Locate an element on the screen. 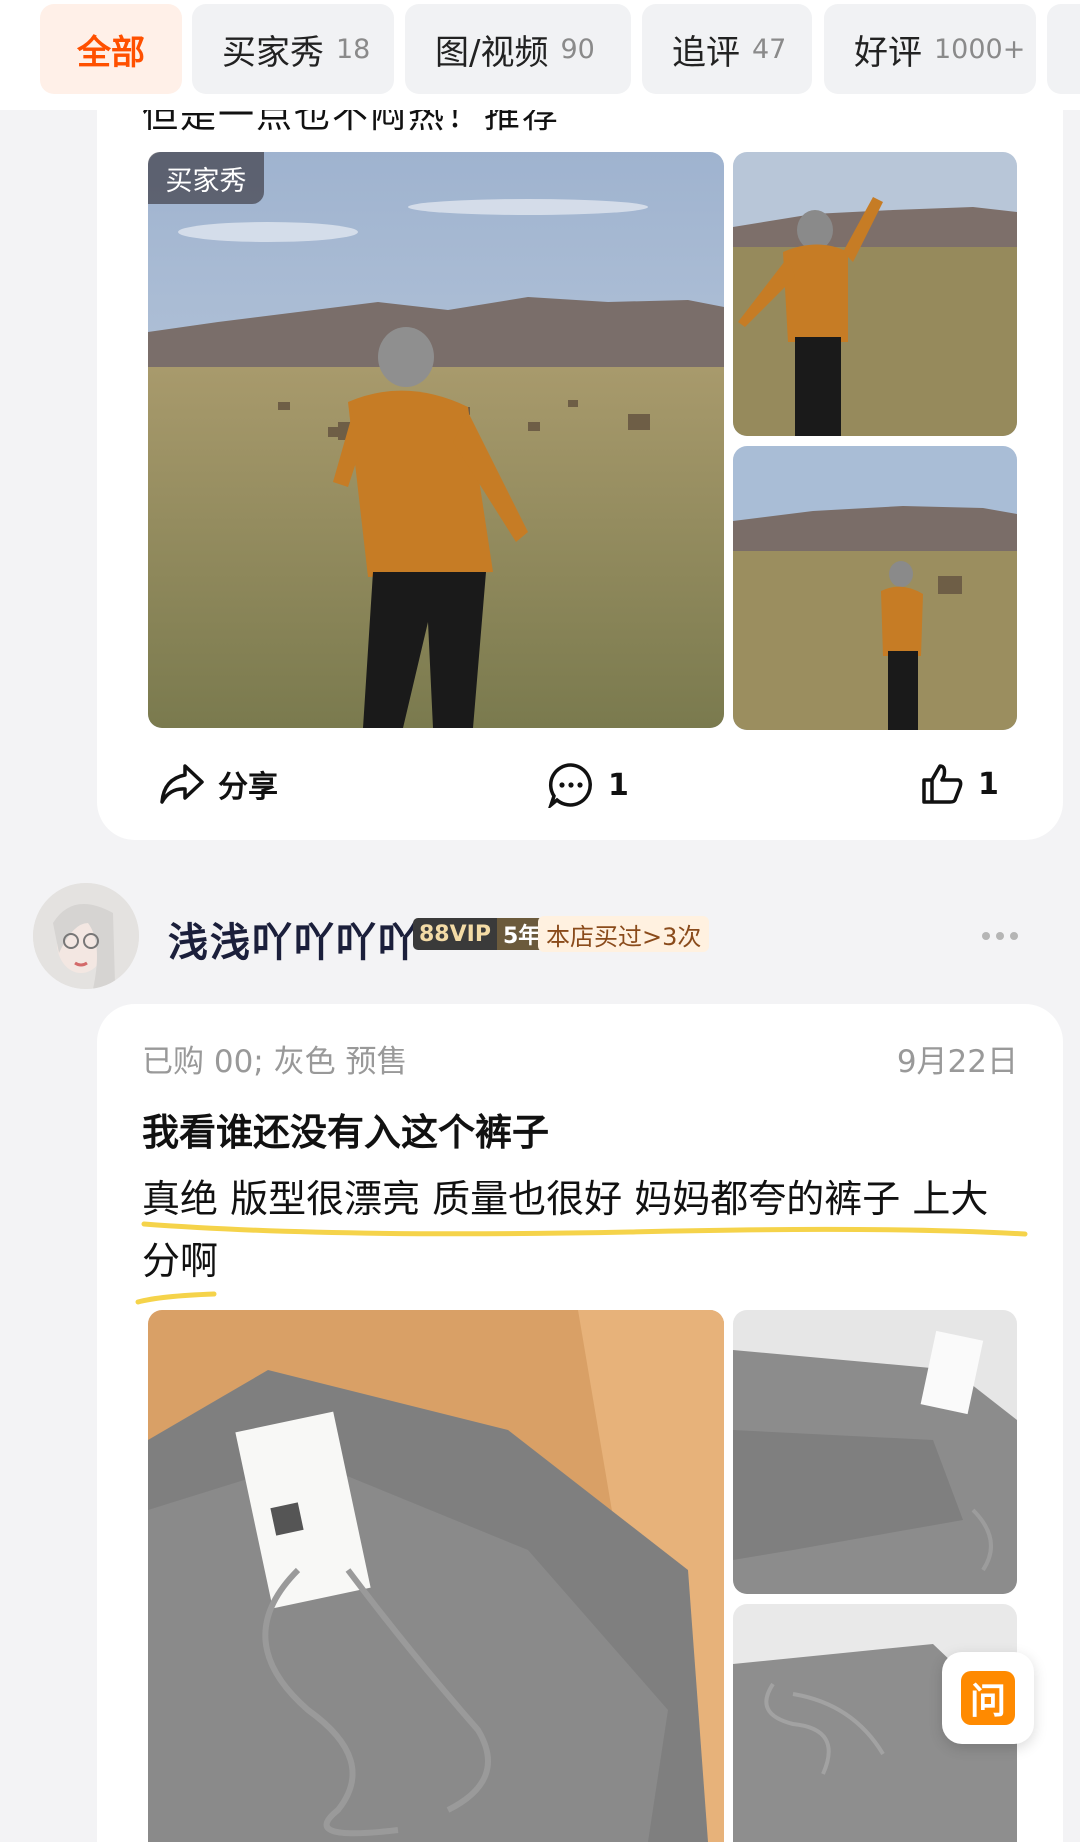  filter-tabbar: 全部 买家秀 18 图/视频 90 追评 47 好评 1000+ is located at coordinates (540, 55).